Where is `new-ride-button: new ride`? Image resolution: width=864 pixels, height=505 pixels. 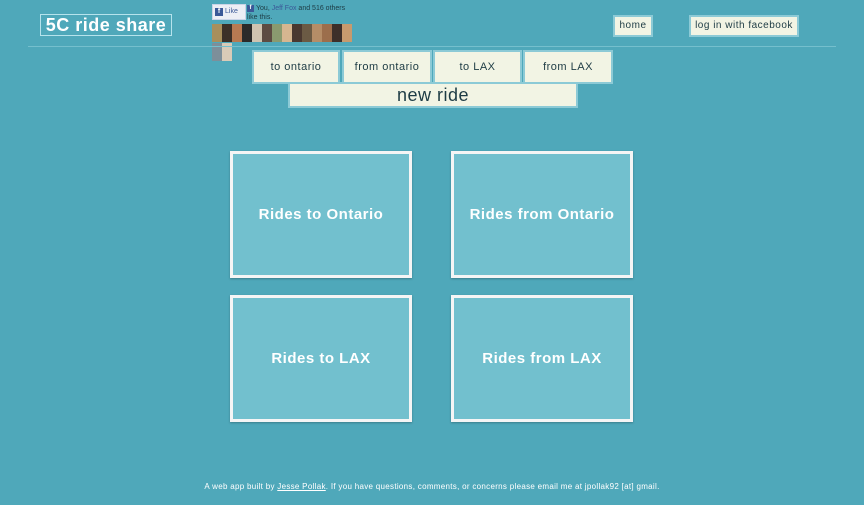 new-ride-button: new ride is located at coordinates (433, 95).